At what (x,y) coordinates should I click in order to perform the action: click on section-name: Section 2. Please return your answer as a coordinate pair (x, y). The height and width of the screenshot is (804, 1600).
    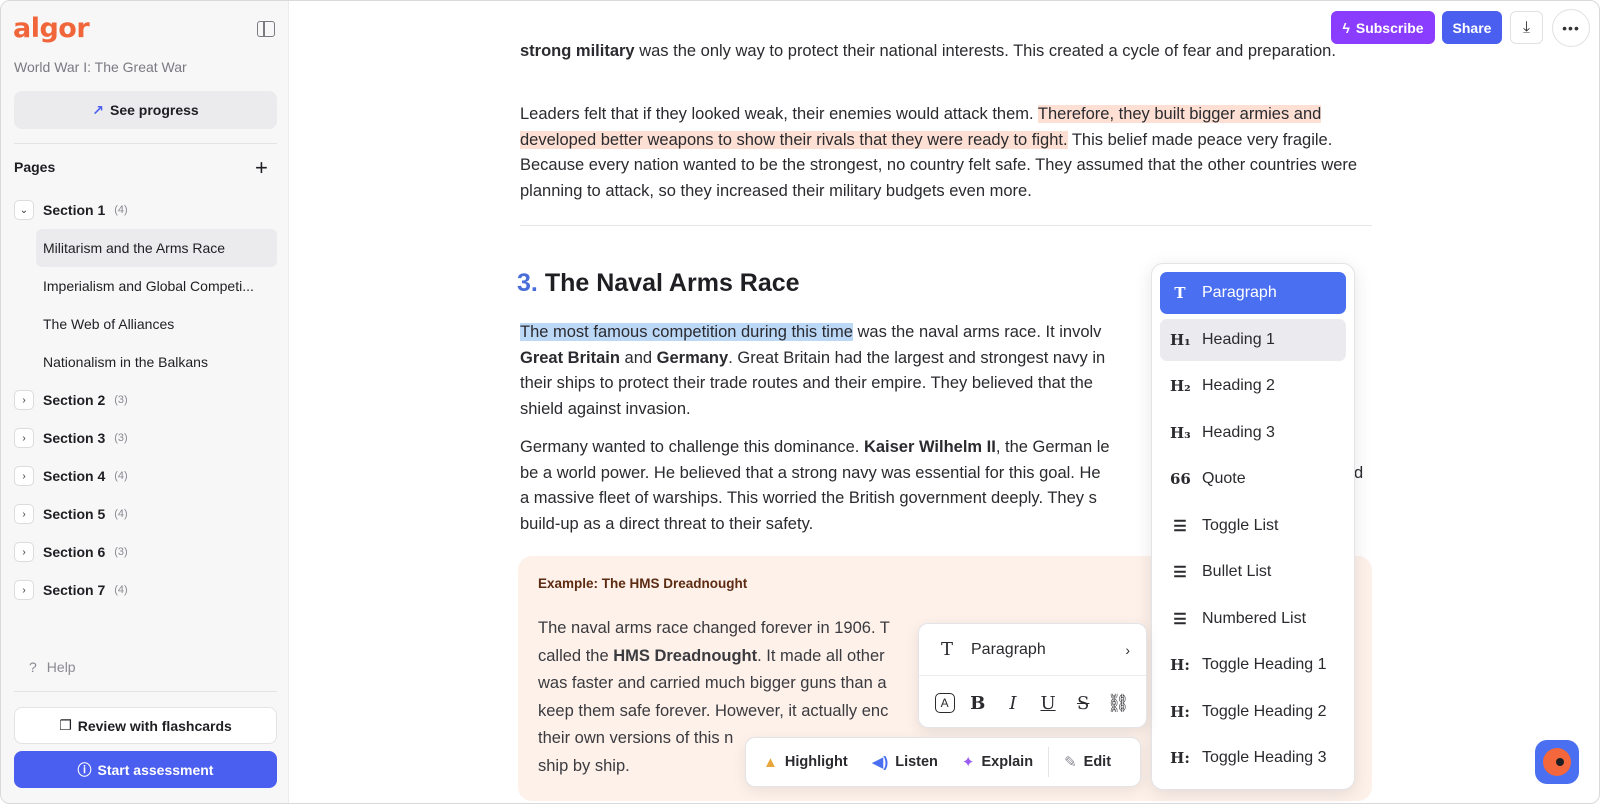
    Looking at the image, I should click on (74, 400).